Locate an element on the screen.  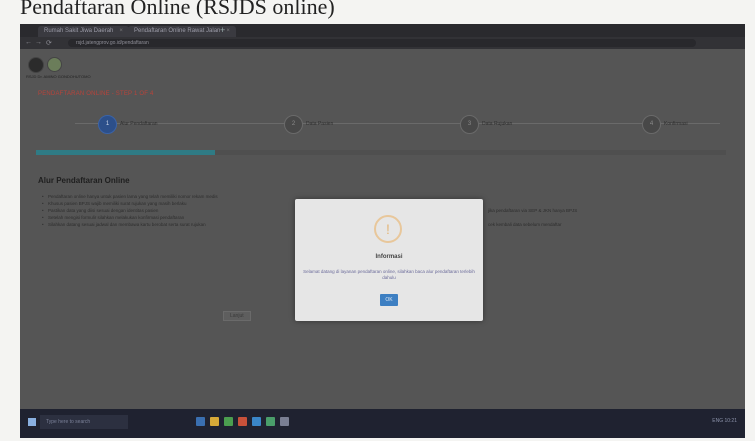
step-1-indicator: 1 is located at coordinates (107, 124).